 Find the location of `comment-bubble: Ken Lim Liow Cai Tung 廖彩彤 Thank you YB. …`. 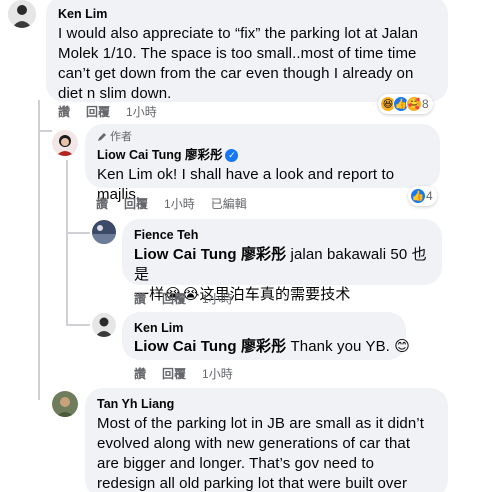

comment-bubble: Ken Lim Liow Cai Tung 廖彩彤 Thank you YB. … is located at coordinates (266, 336).